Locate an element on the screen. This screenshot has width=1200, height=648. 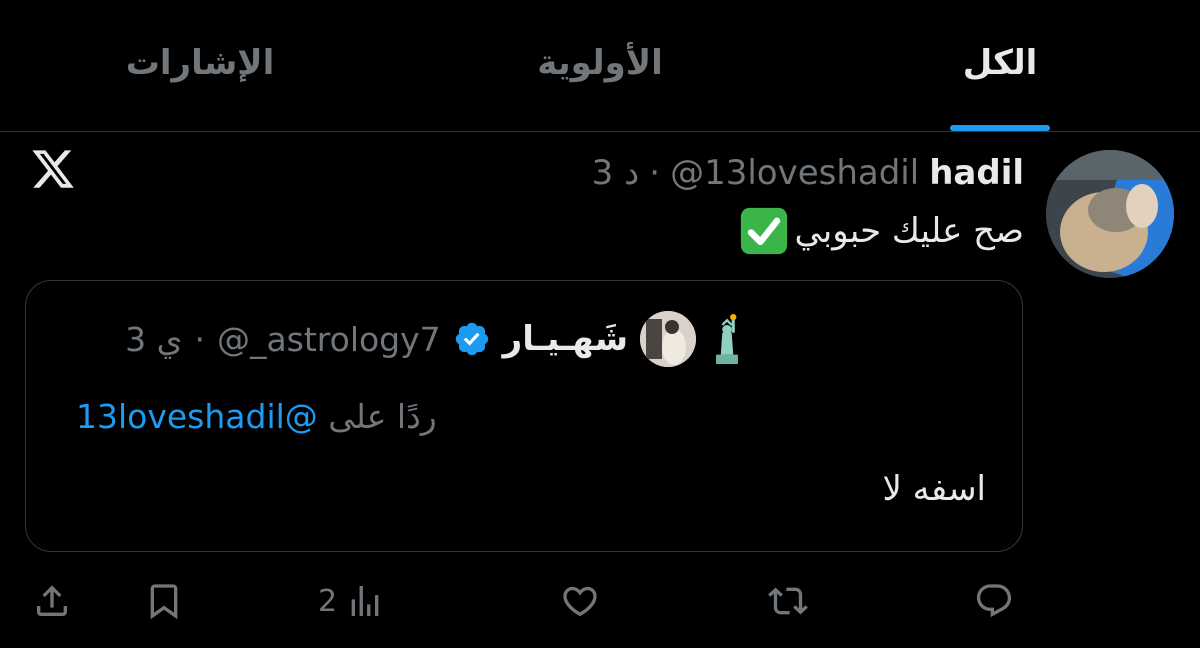
quoted-tweet-time: 3 ي is located at coordinates (153, 339).